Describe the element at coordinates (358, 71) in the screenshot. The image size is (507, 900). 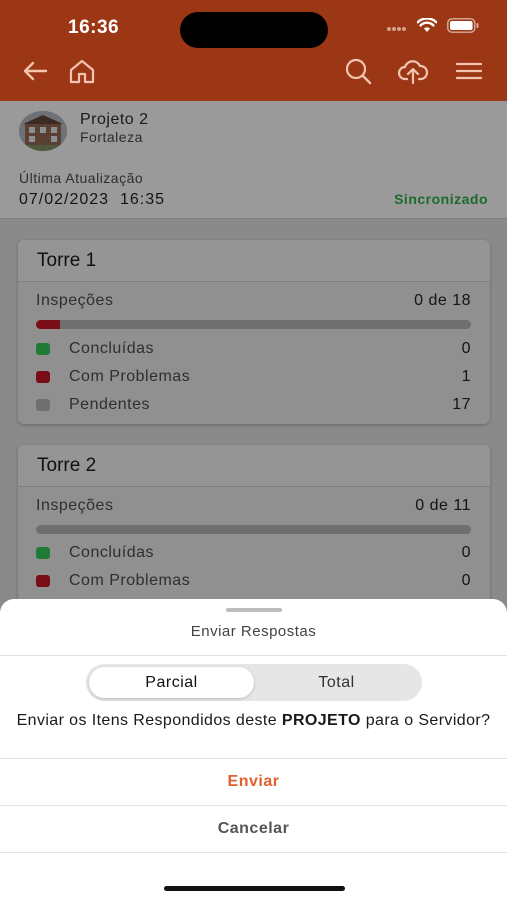
I see `search-icon` at that location.